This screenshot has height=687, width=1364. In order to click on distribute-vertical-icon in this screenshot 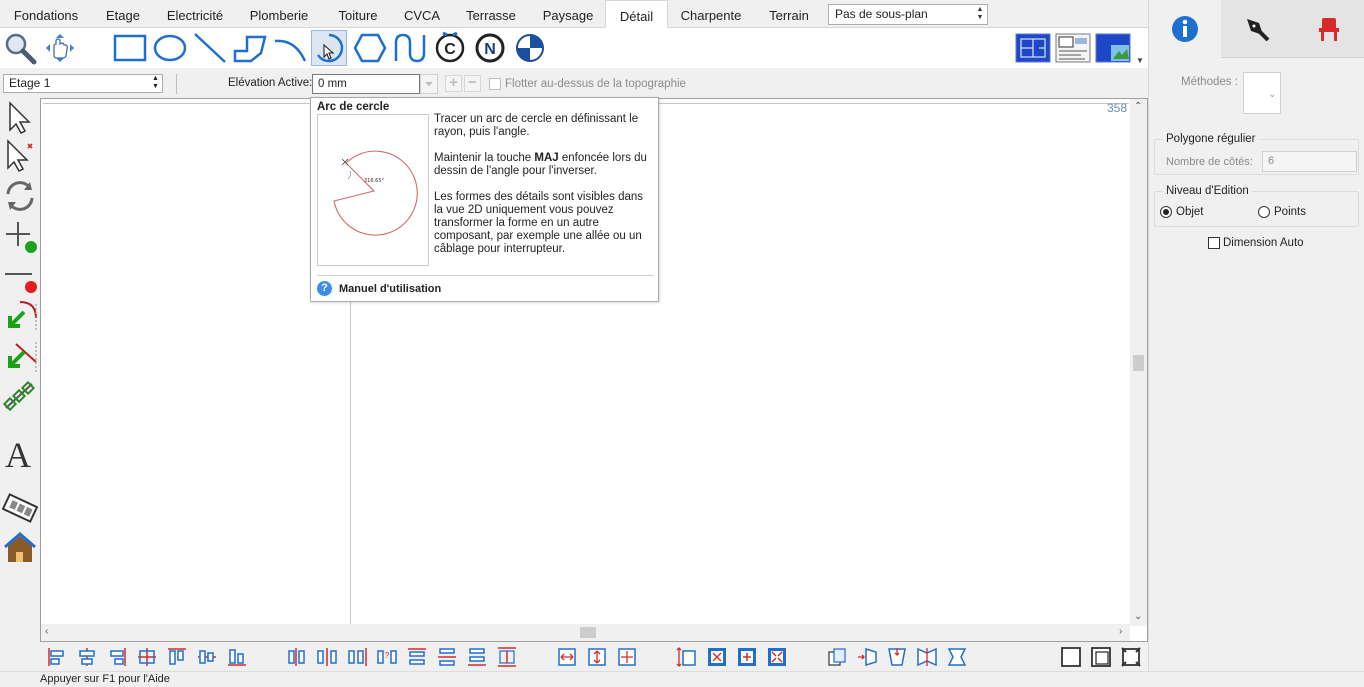, I will do `click(507, 657)`.